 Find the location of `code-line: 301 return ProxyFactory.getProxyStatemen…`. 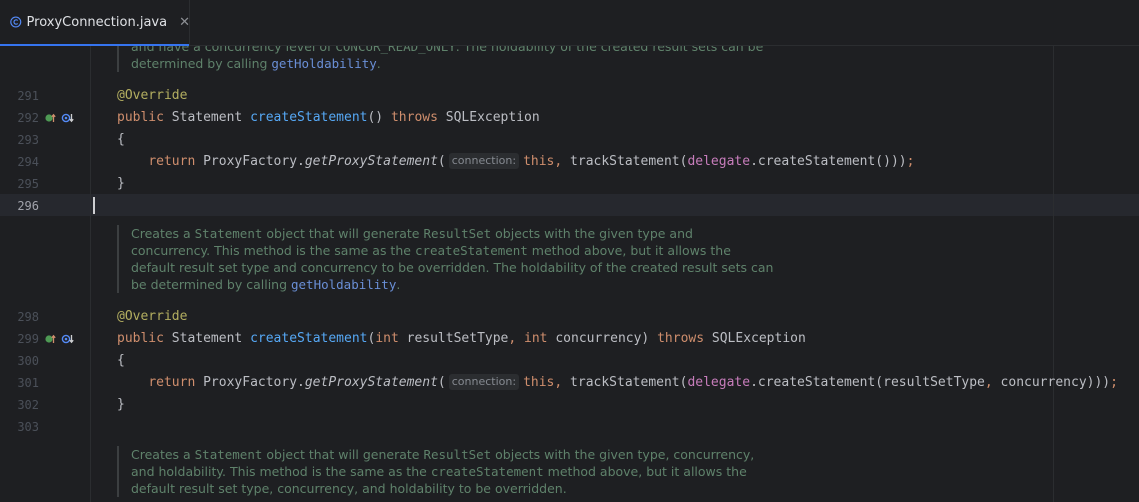

code-line: 301 return ProxyFactory.getProxyStatemen… is located at coordinates (569, 383).